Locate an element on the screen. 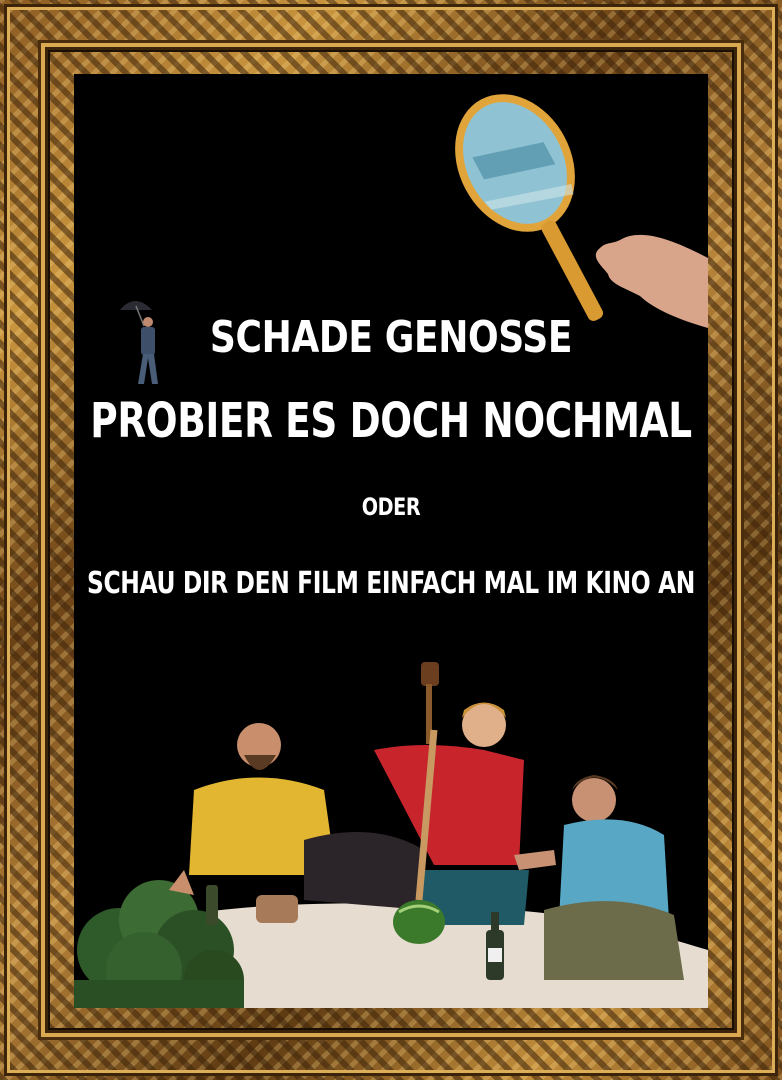 The width and height of the screenshot is (782, 1080). shrub is located at coordinates (159, 944).